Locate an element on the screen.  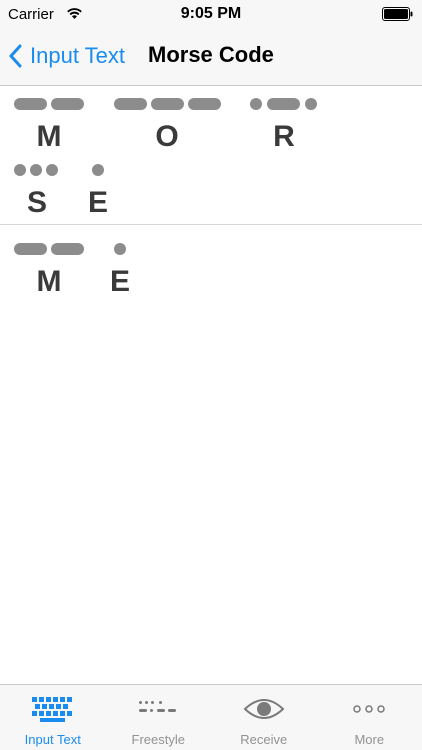
navigation-bar: Input Text Morse Code is located at coordinates (211, 57).